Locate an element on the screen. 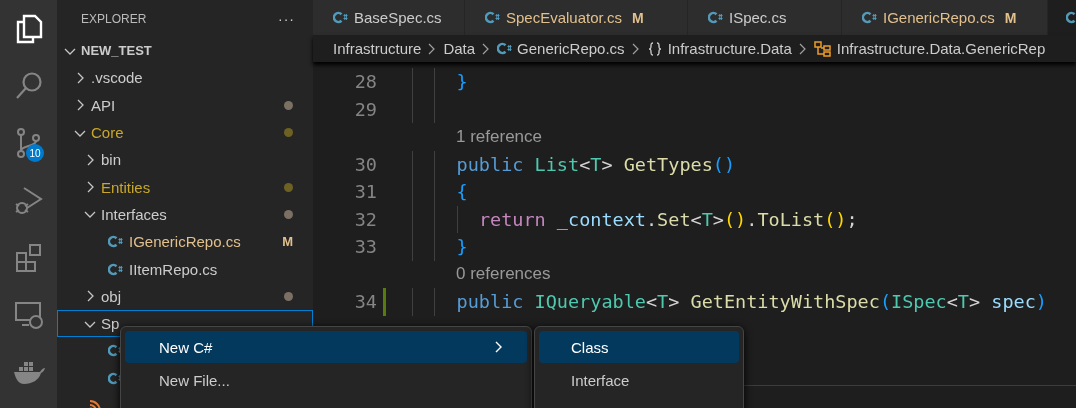 This screenshot has height=408, width=1076. line-number: 31 is located at coordinates (365, 192).